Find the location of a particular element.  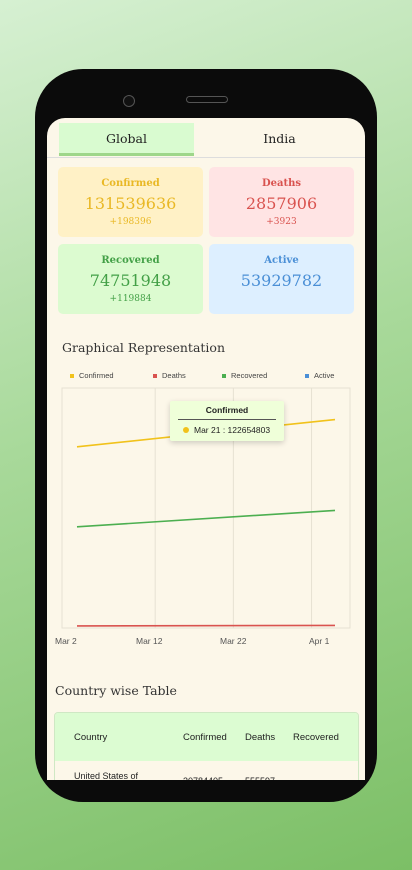

confirmed-delta: +198396 is located at coordinates (130, 222).